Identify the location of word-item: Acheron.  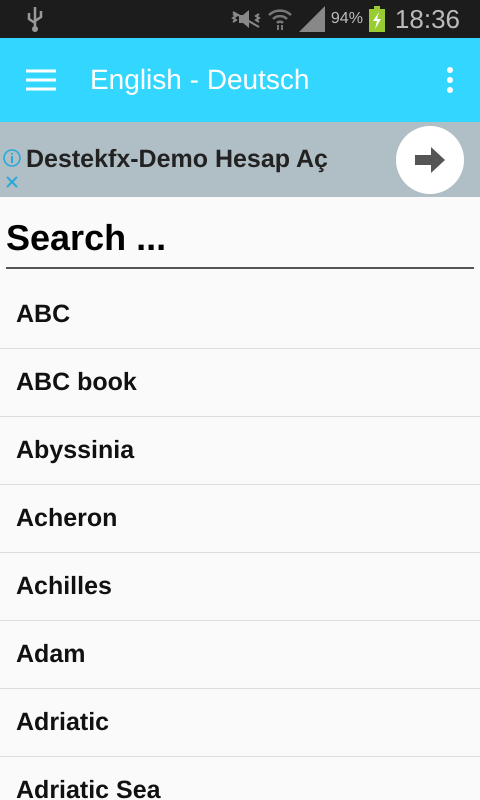
(240, 519).